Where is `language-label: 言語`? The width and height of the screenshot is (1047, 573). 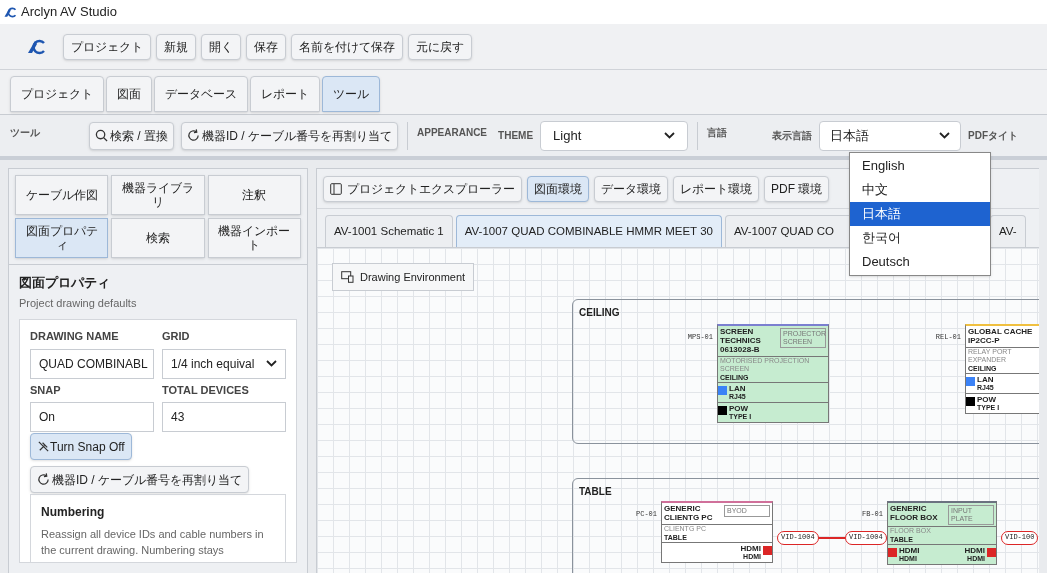
language-label: 言語 is located at coordinates (718, 133).